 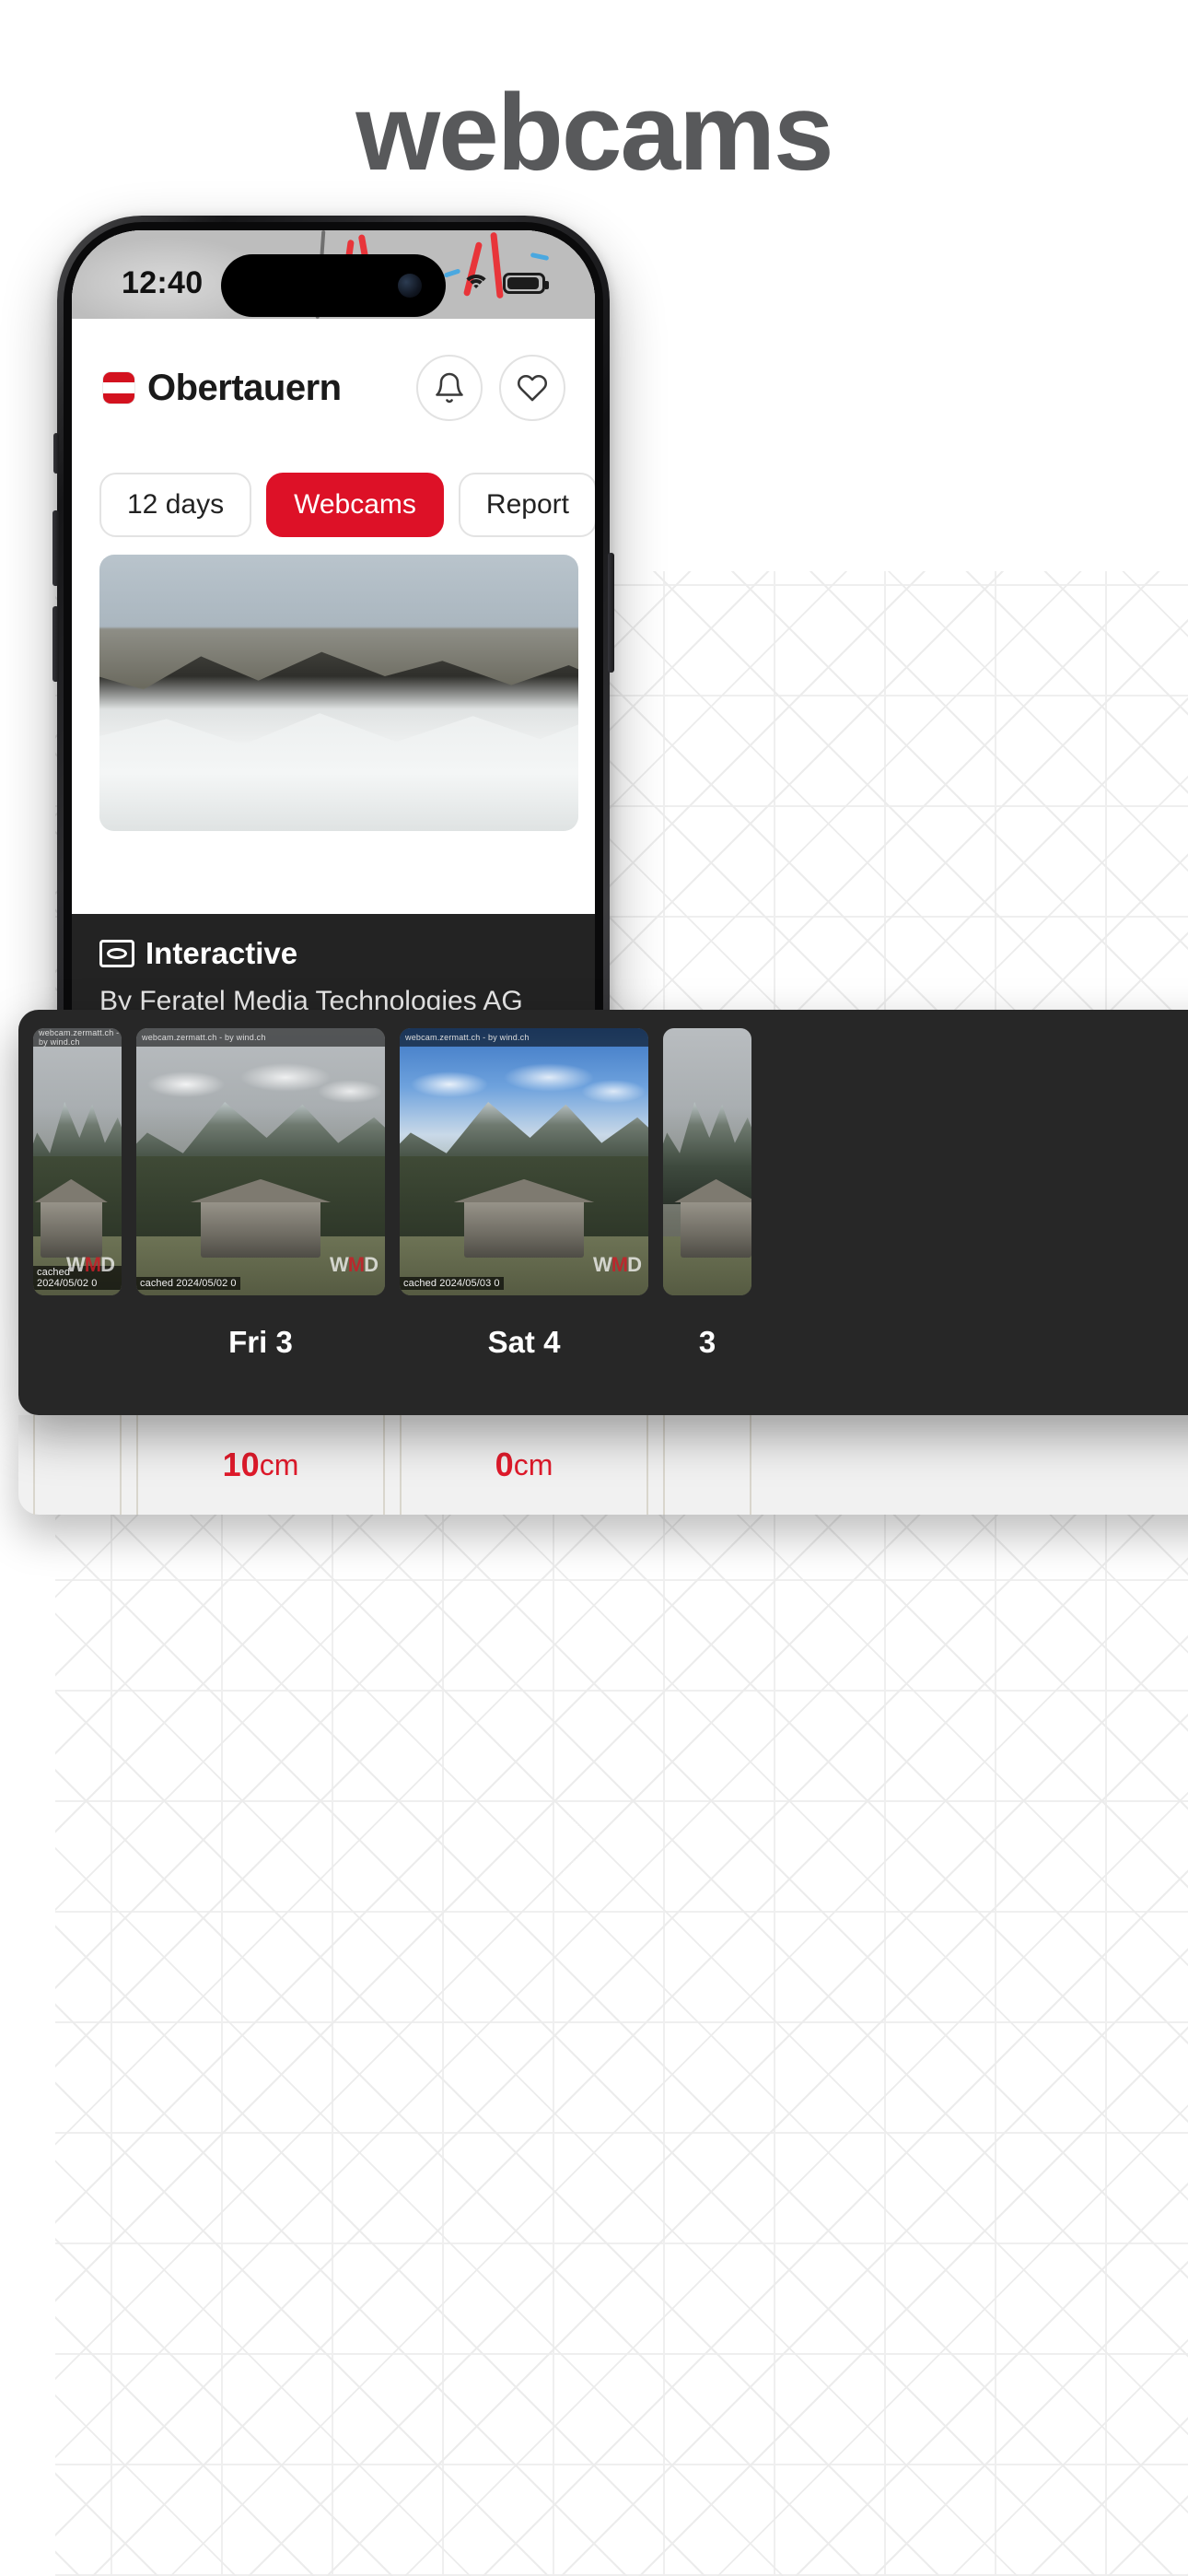 I want to click on day-label-next: 3, so click(x=707, y=1342).